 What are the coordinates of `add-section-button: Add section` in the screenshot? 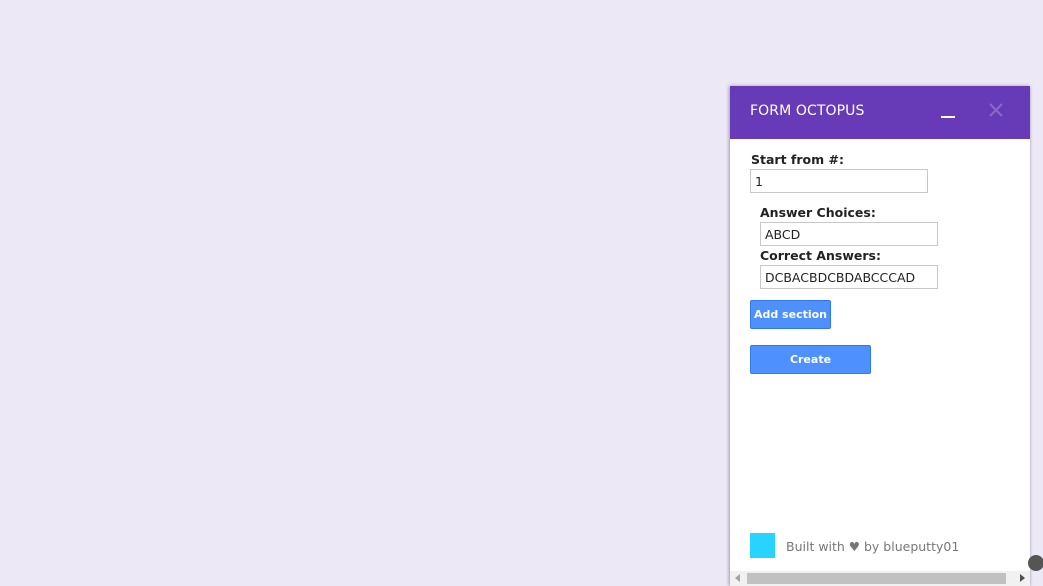 It's located at (790, 314).